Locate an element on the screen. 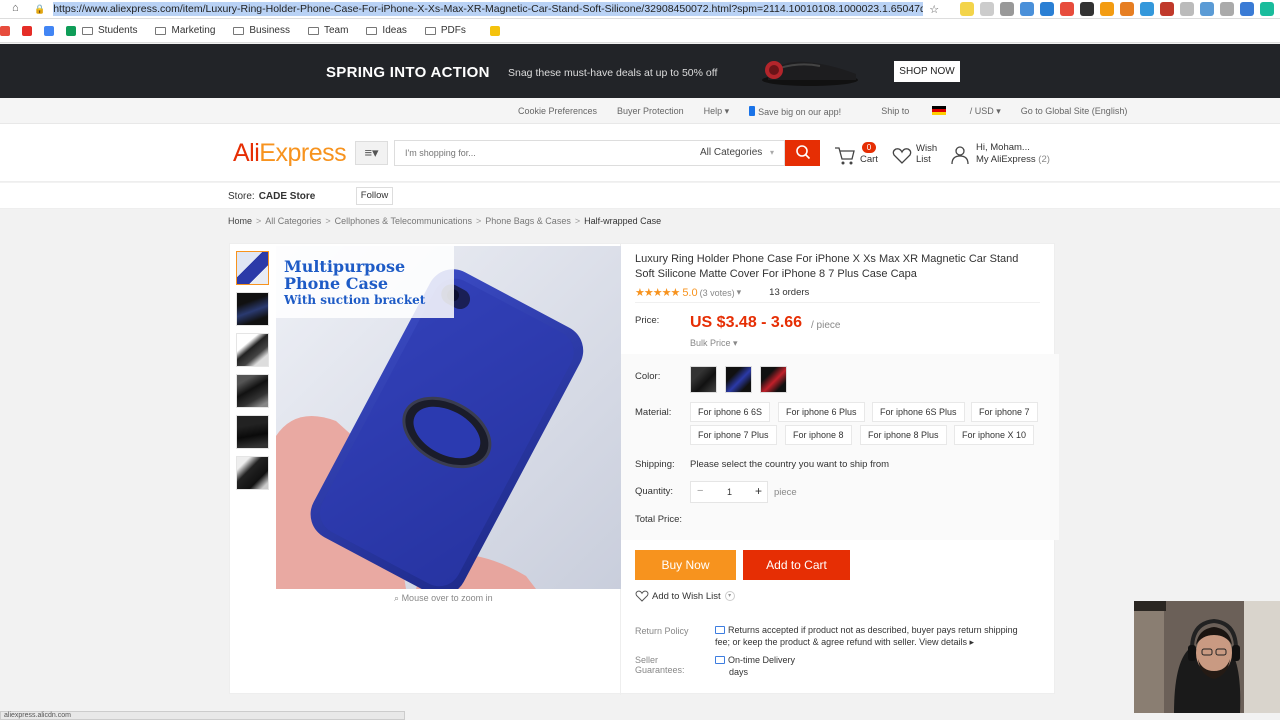 The width and height of the screenshot is (1280, 720). material-option: For iphone X 10 is located at coordinates (994, 435).